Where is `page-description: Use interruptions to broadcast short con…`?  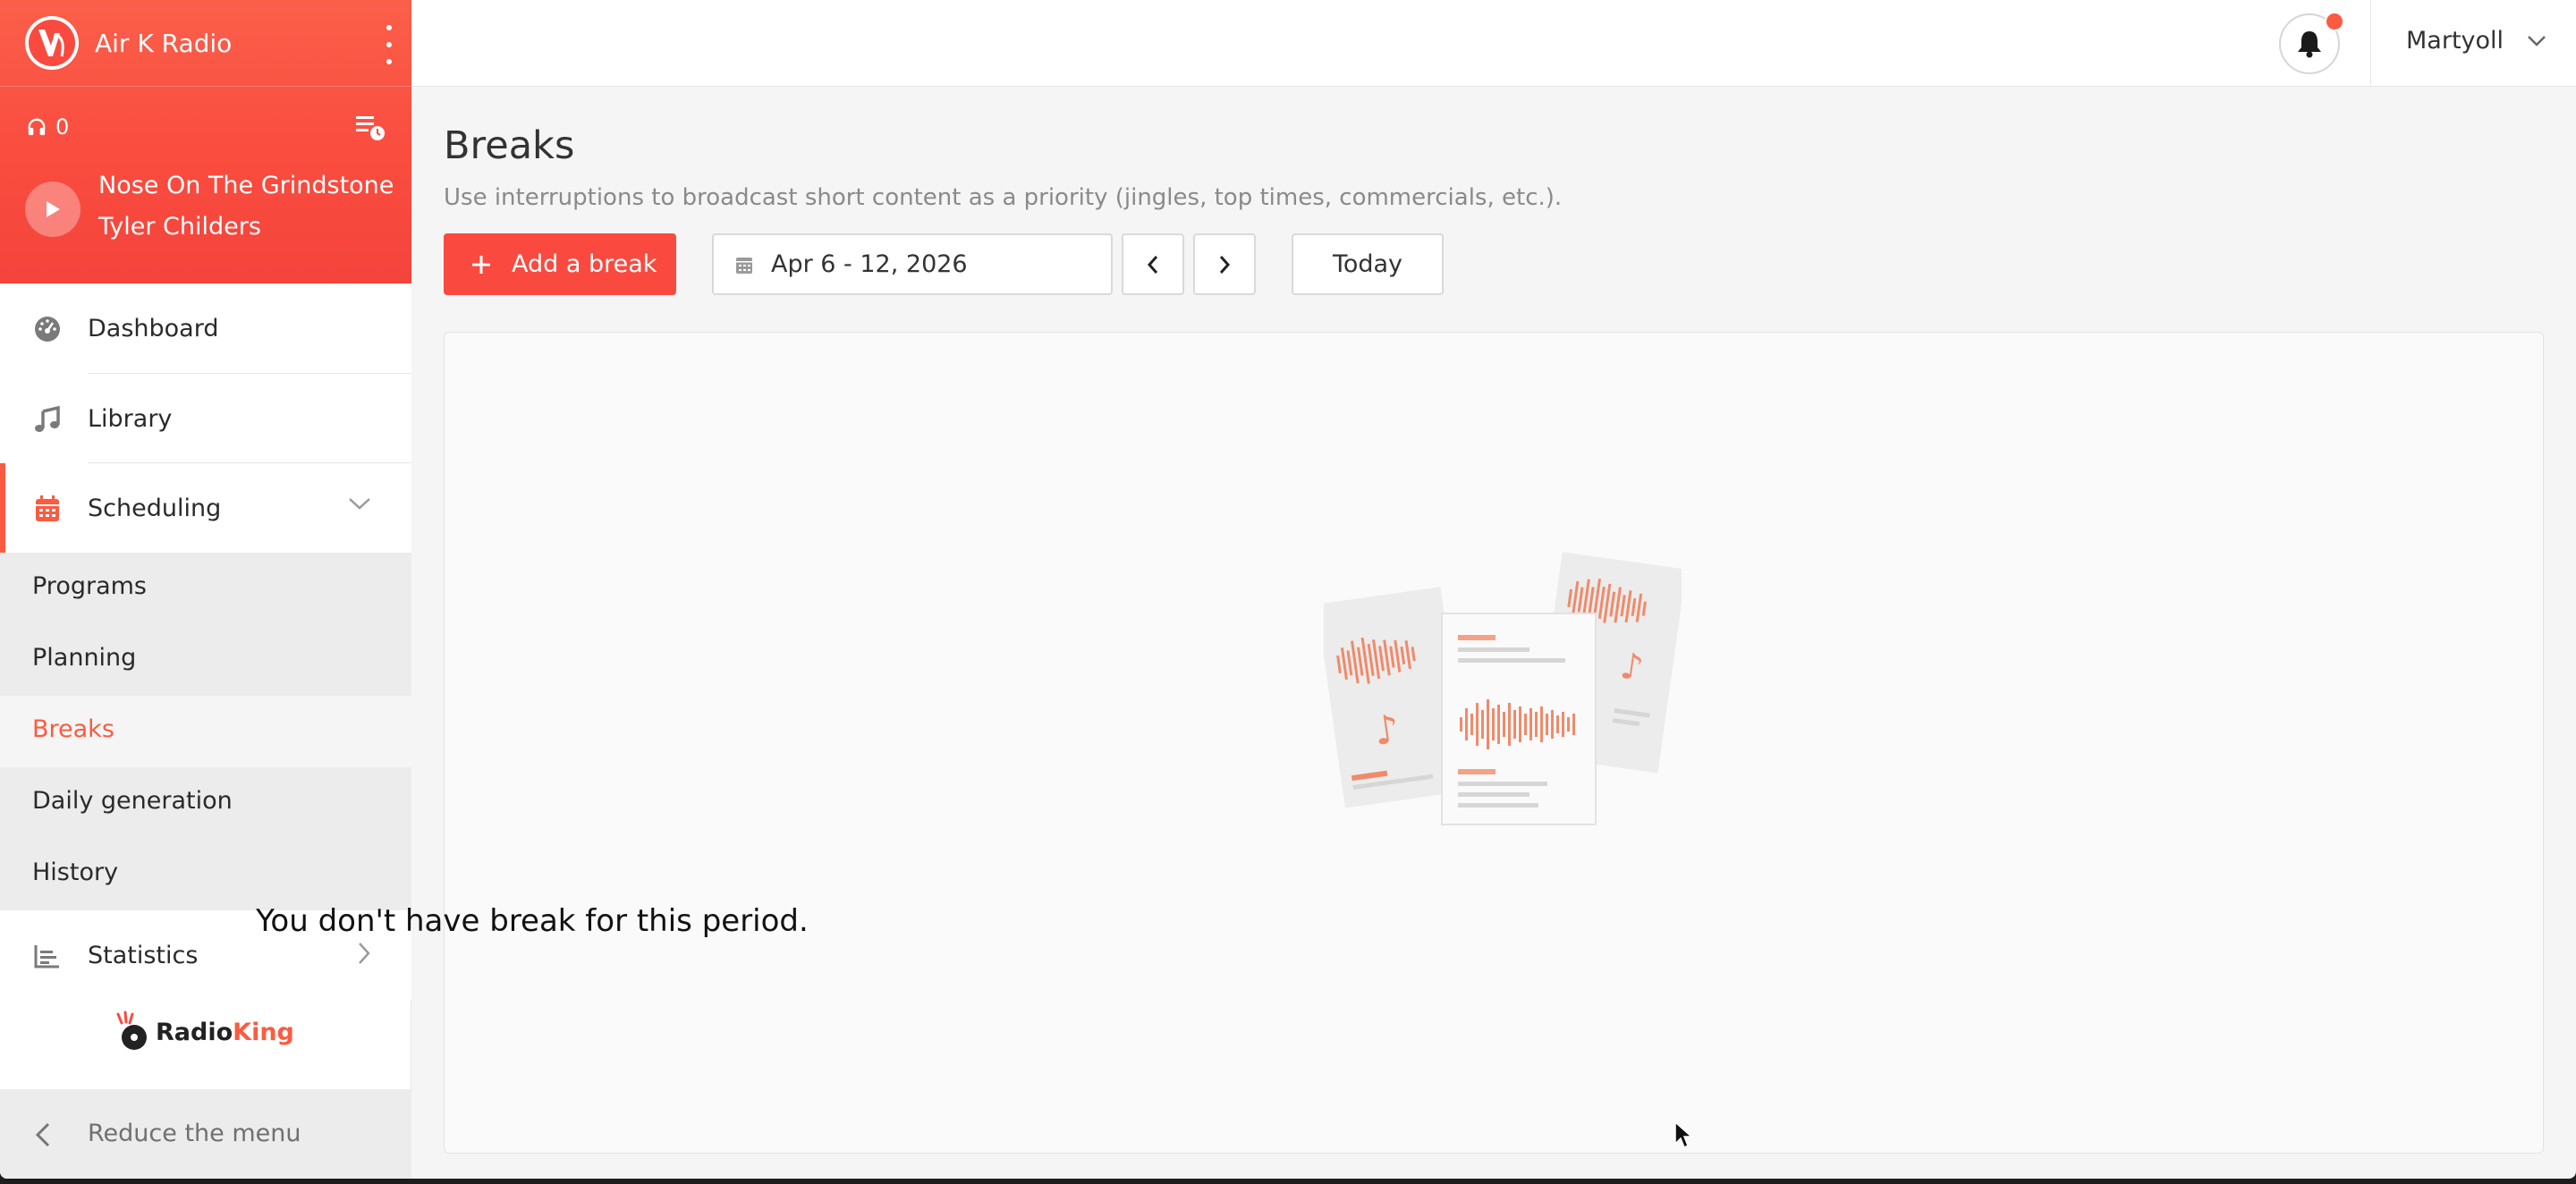 page-description: Use interruptions to broadcast short con… is located at coordinates (1003, 197).